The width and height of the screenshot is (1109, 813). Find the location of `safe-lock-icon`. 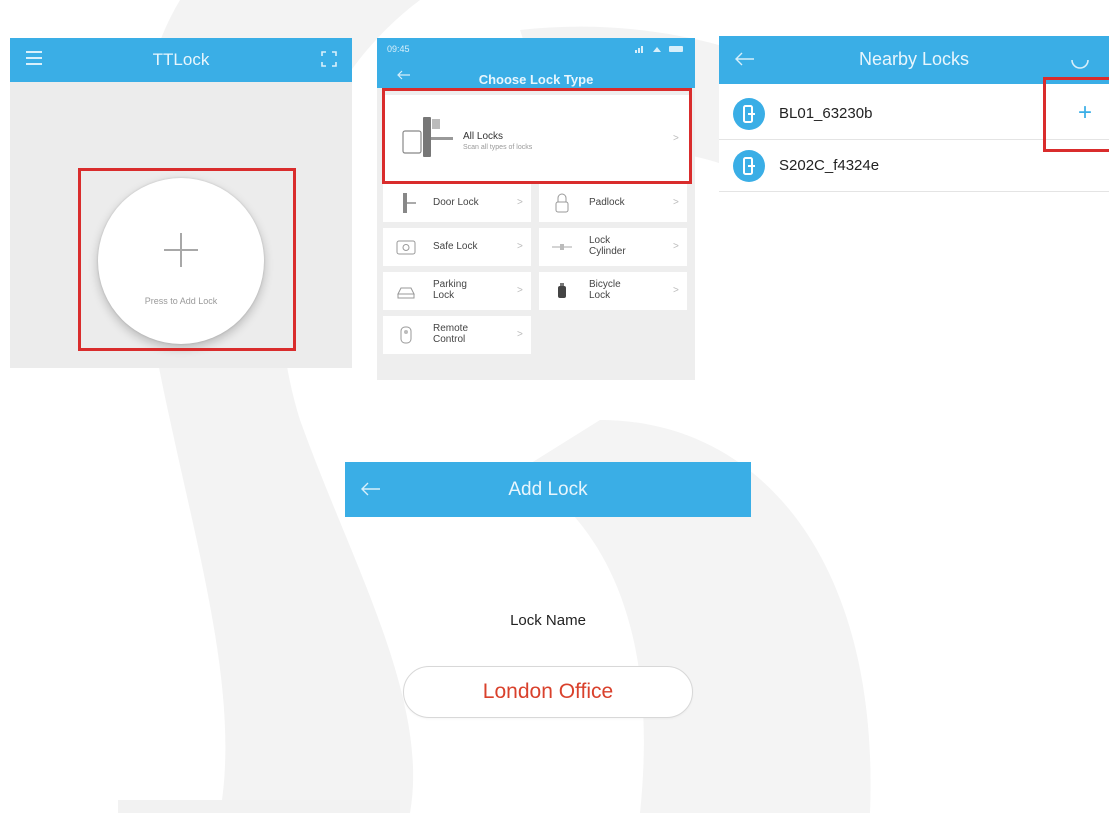

safe-lock-icon is located at coordinates (406, 247).